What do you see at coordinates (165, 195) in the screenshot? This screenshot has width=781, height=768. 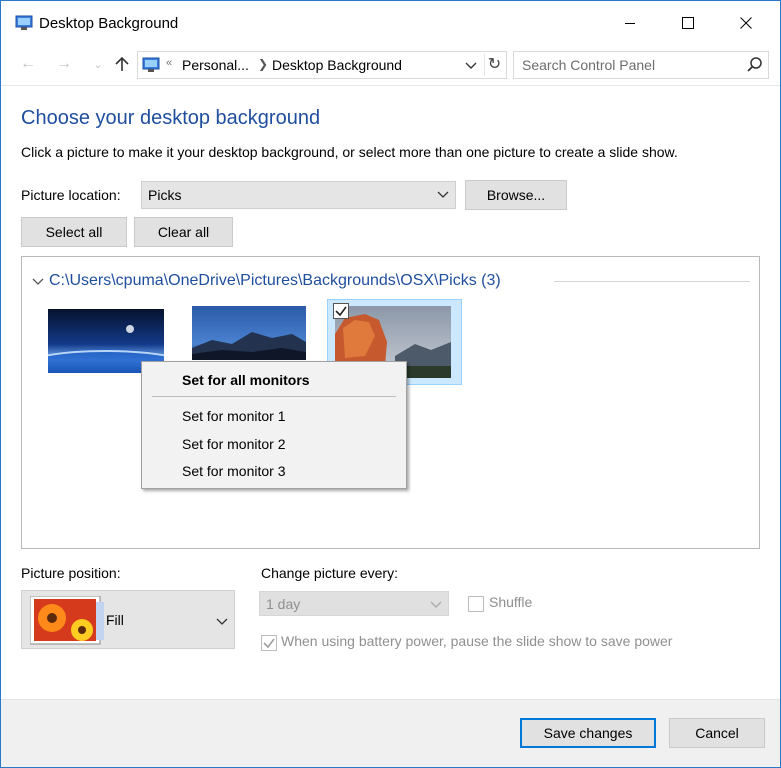 I see `picture-location-value: Picks` at bounding box center [165, 195].